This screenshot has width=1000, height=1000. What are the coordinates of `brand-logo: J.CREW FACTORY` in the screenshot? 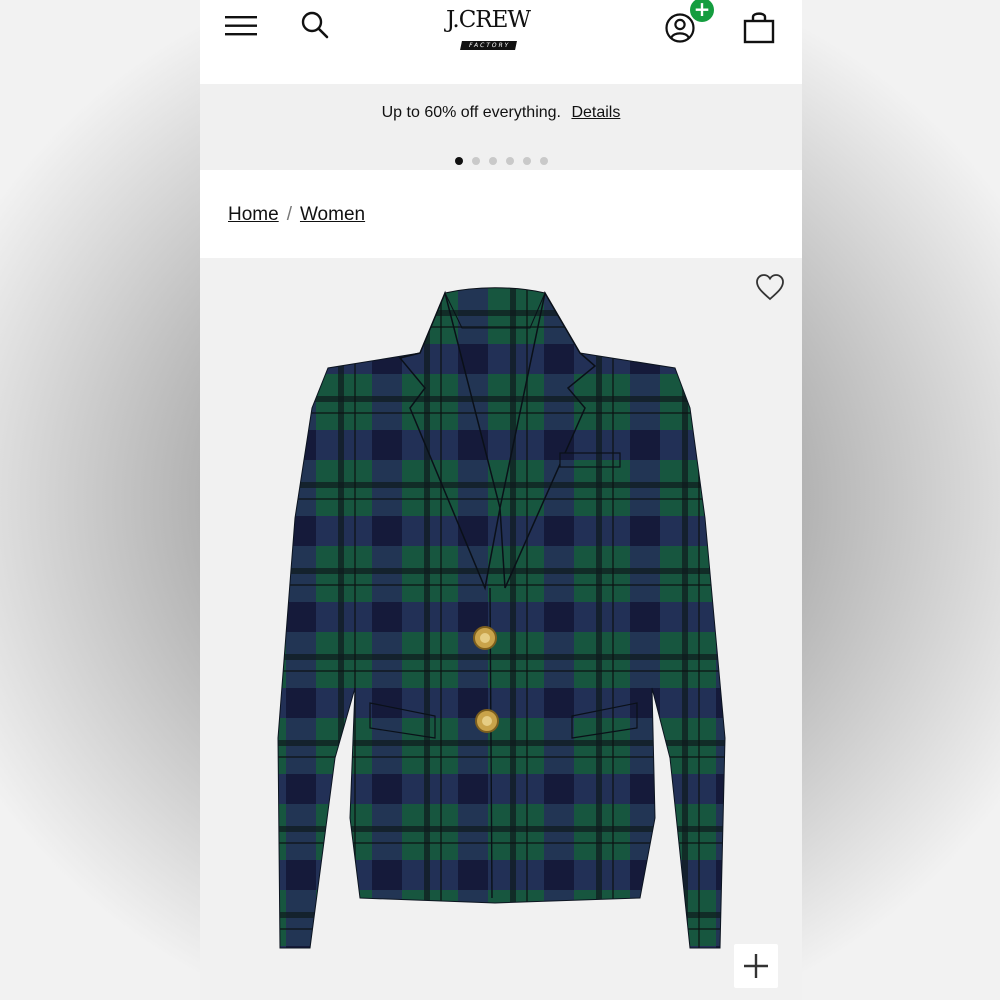 It's located at (488, 28).